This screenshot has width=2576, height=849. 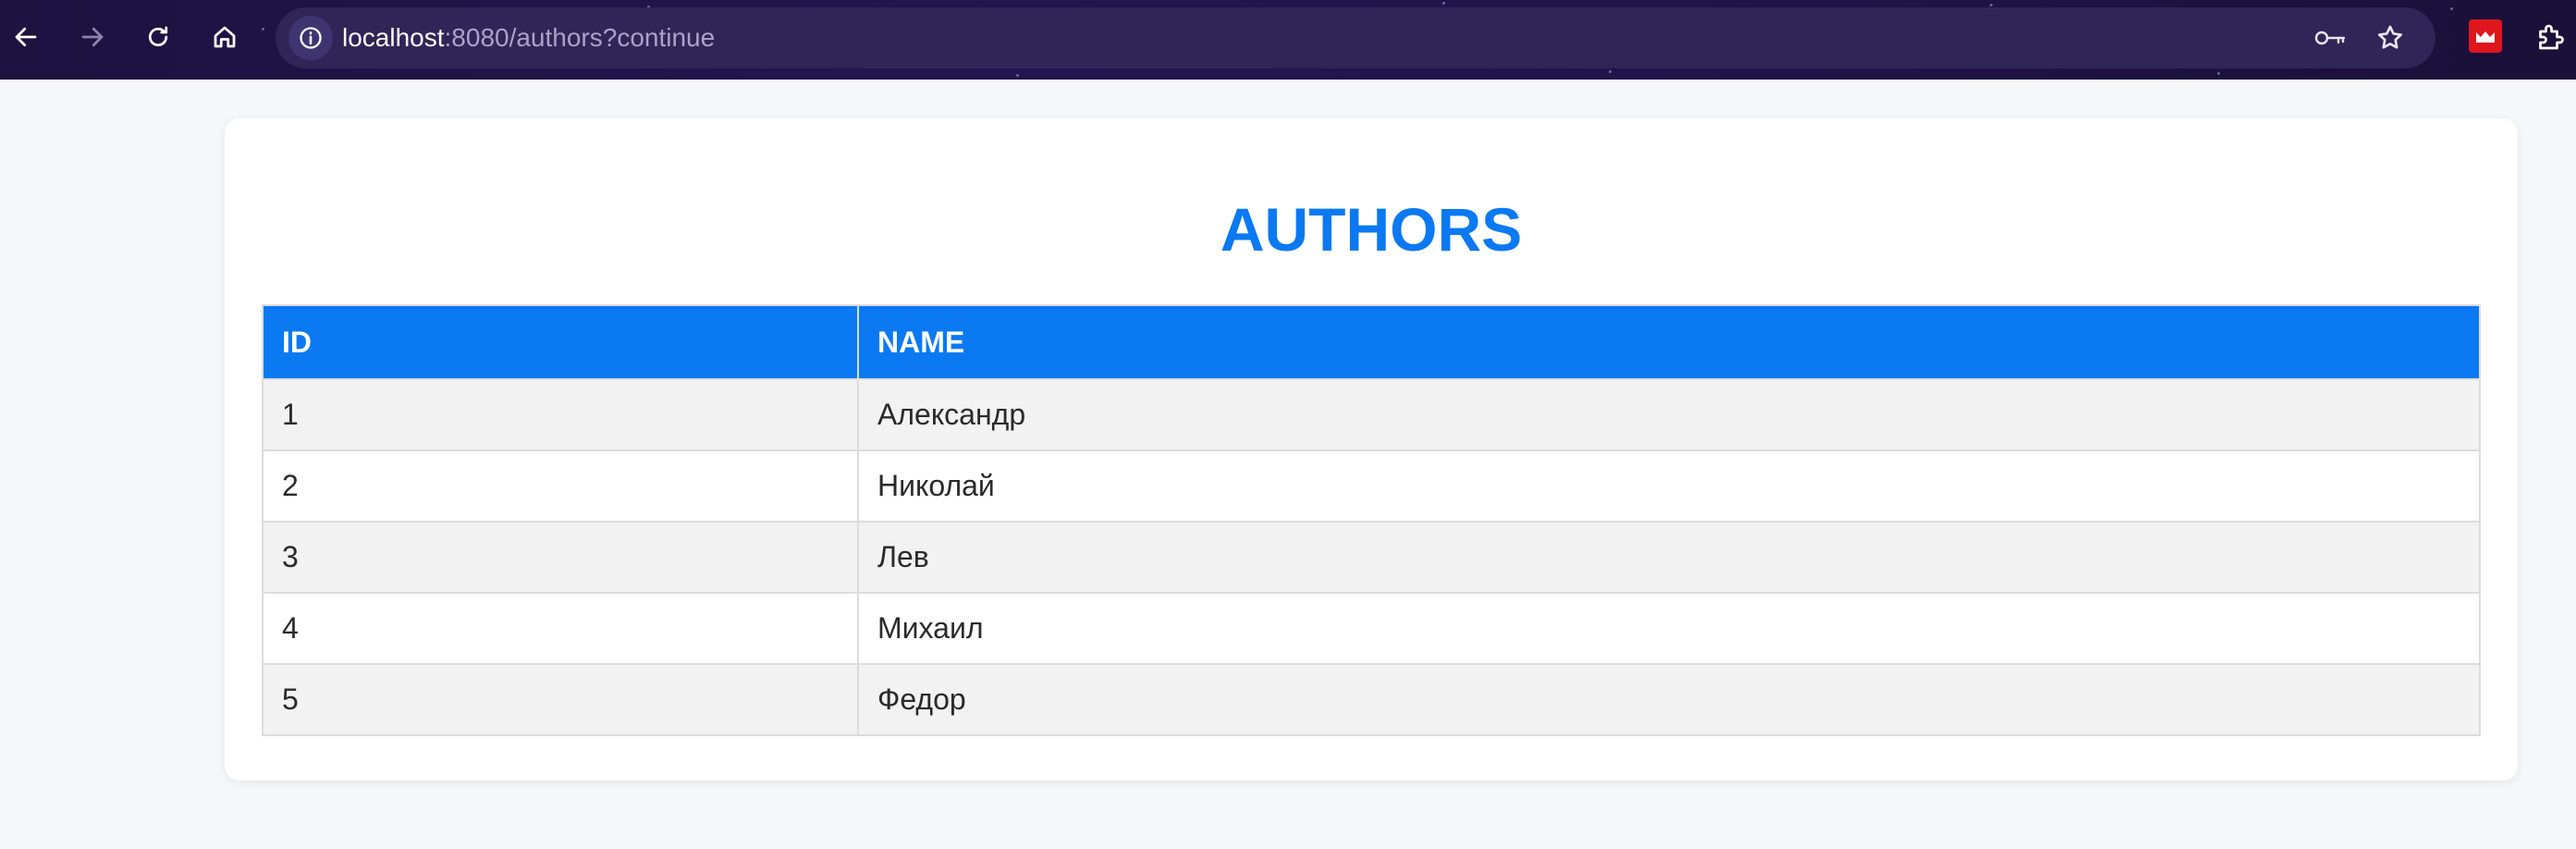 I want to click on table-row: 3 Лев, so click(x=1371, y=557).